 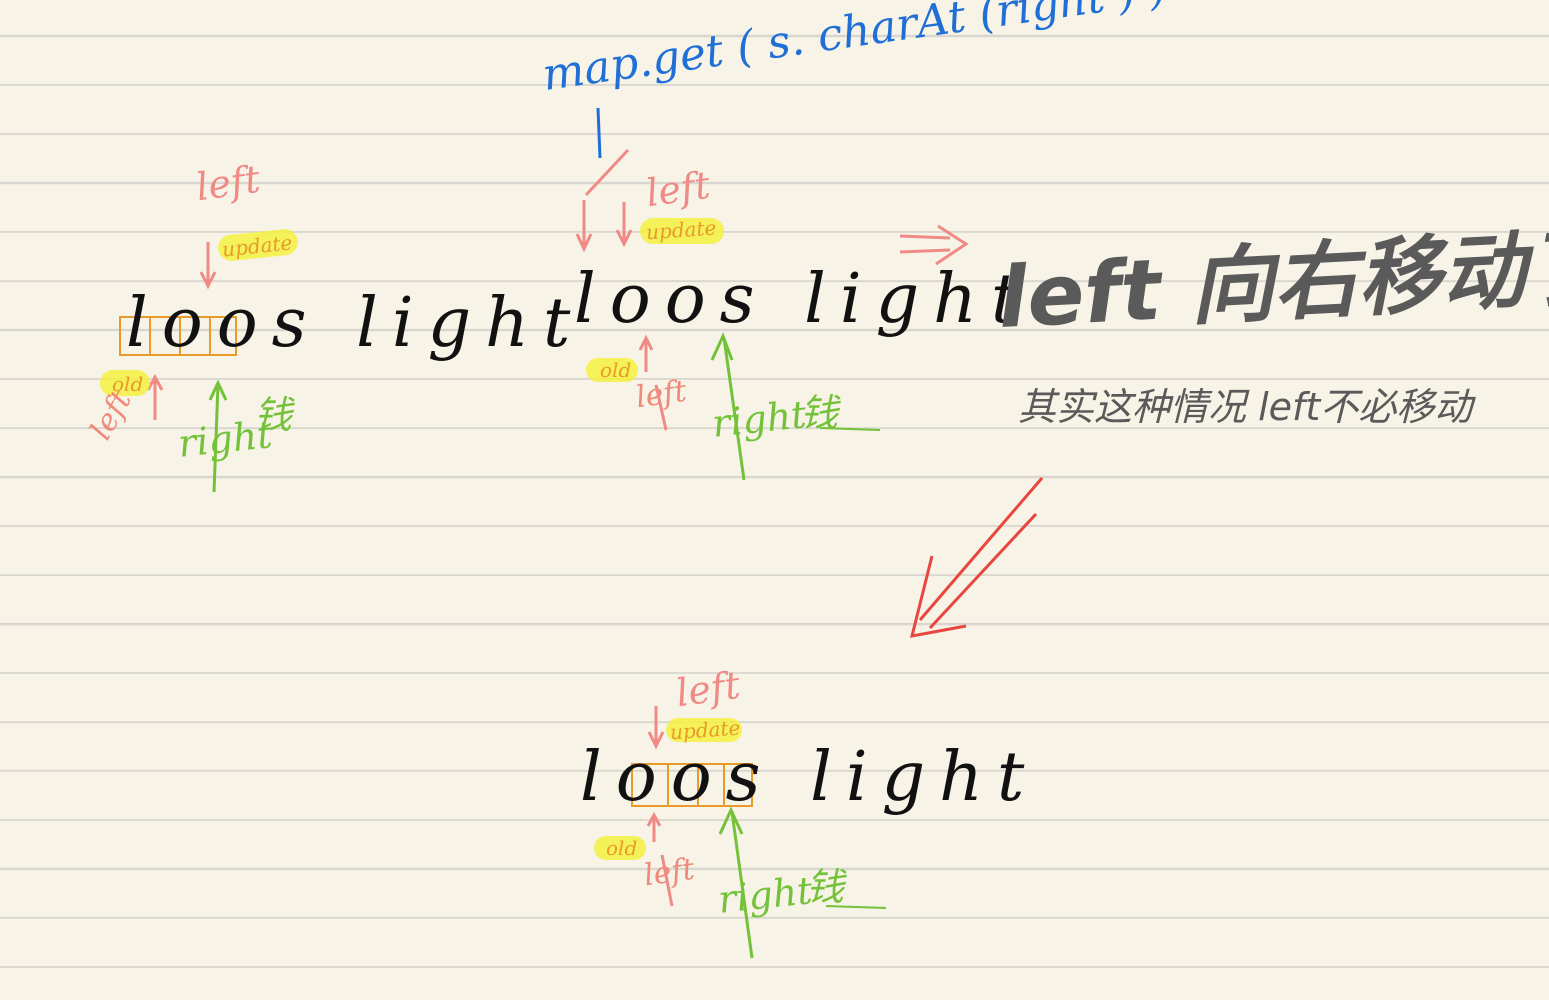 What do you see at coordinates (934, 245) in the screenshot?
I see `implies-arrow` at bounding box center [934, 245].